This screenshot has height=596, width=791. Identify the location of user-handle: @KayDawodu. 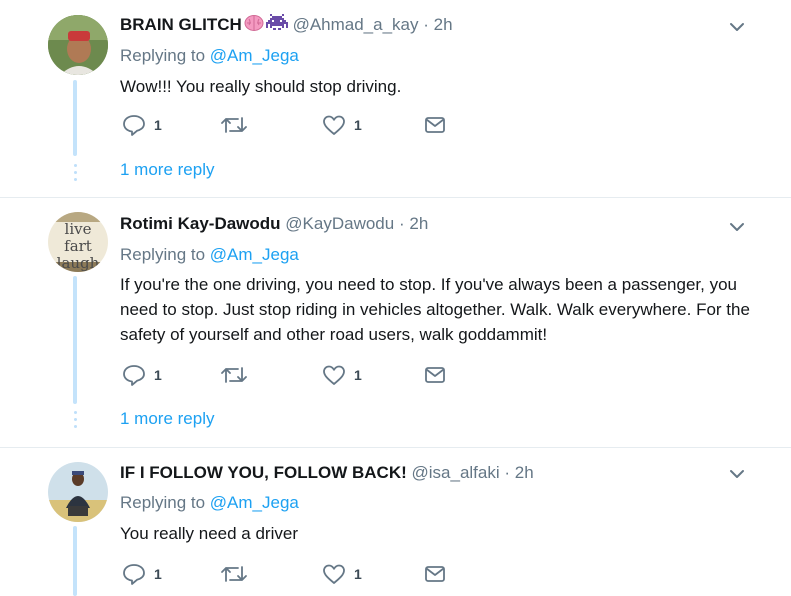
(339, 223).